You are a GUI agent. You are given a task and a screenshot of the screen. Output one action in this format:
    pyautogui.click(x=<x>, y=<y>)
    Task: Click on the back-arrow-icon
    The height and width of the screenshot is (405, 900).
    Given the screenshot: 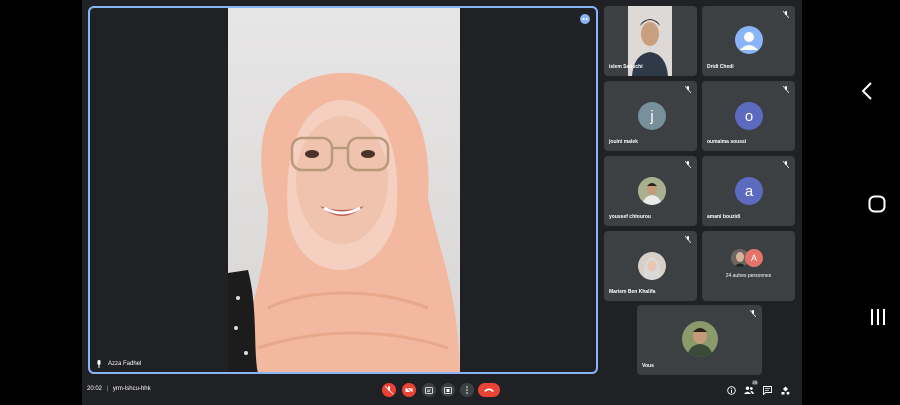 What is the action you would take?
    pyautogui.click(x=866, y=91)
    